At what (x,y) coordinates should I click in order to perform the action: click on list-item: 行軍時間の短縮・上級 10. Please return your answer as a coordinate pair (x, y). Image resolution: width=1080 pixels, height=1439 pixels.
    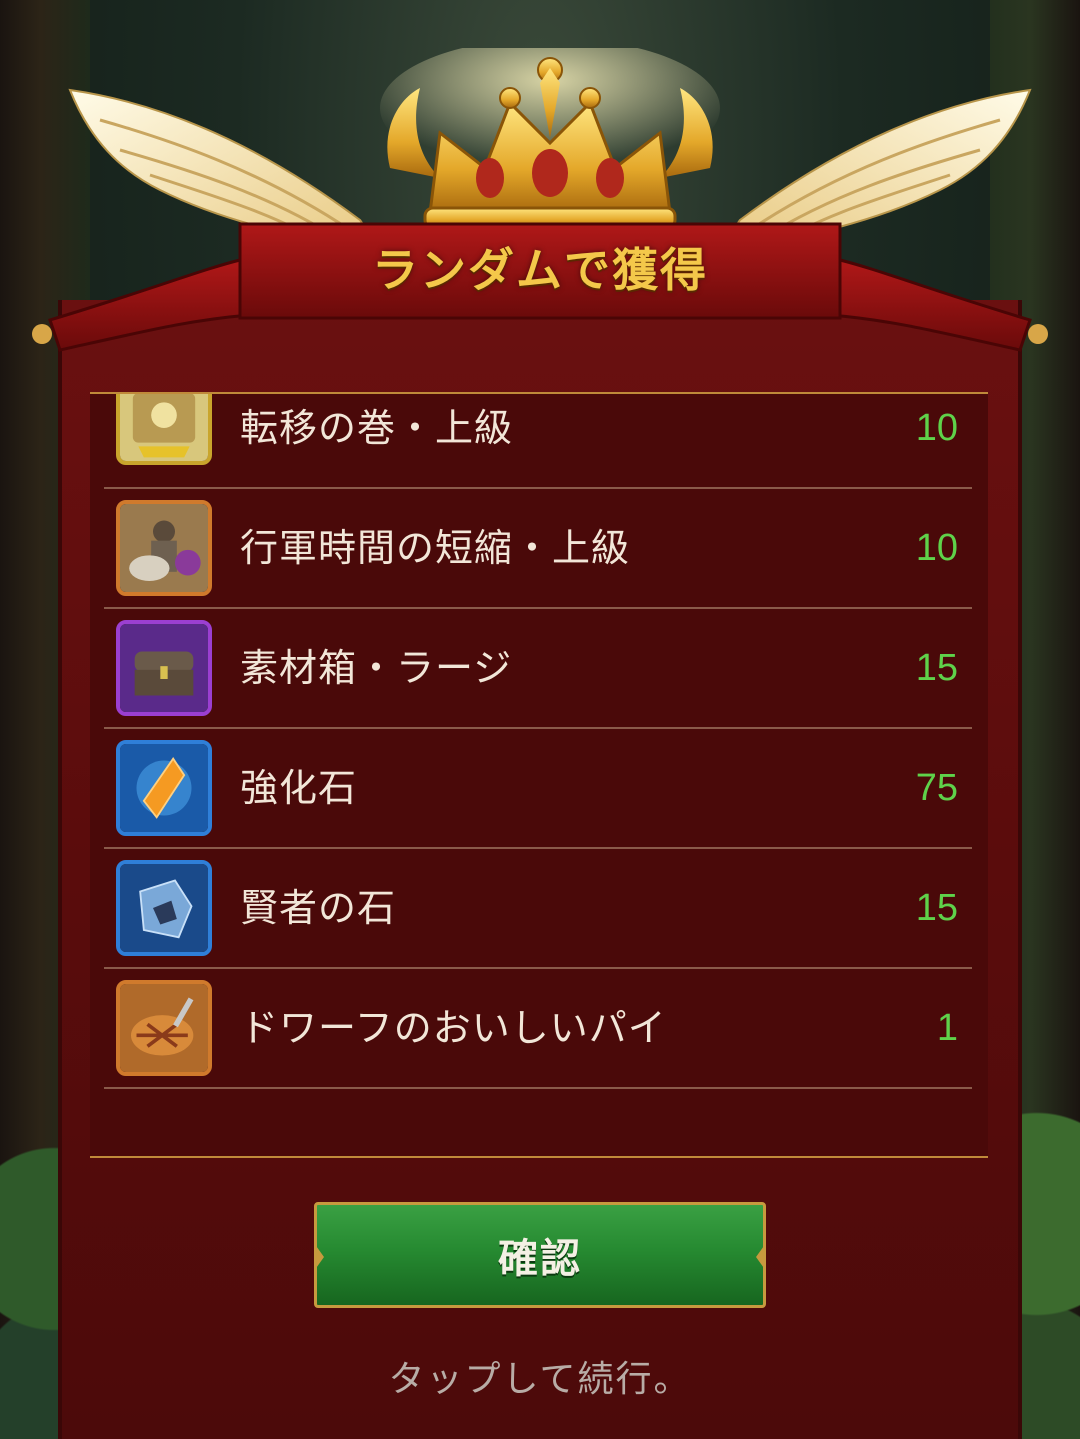
    Looking at the image, I should click on (538, 549).